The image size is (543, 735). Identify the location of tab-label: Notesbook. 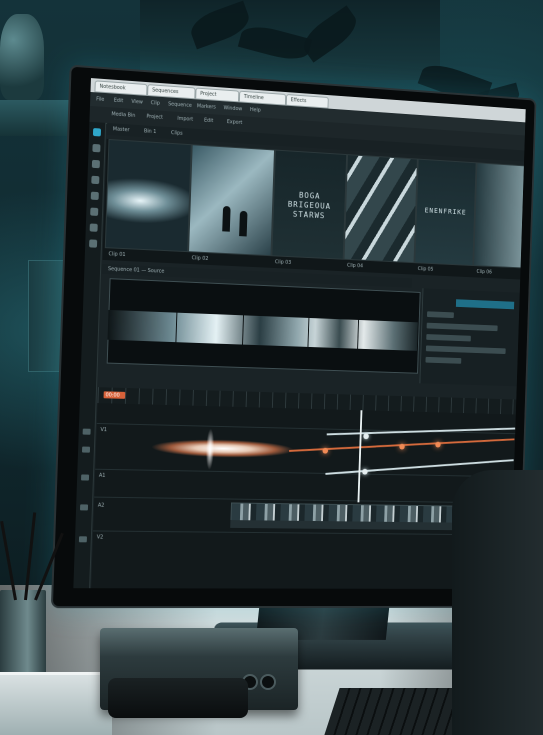
(112, 87).